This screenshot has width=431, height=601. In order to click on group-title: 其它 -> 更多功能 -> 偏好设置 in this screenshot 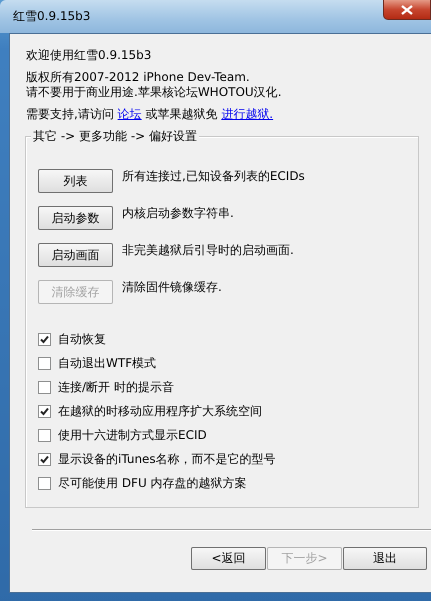, I will do `click(115, 136)`.